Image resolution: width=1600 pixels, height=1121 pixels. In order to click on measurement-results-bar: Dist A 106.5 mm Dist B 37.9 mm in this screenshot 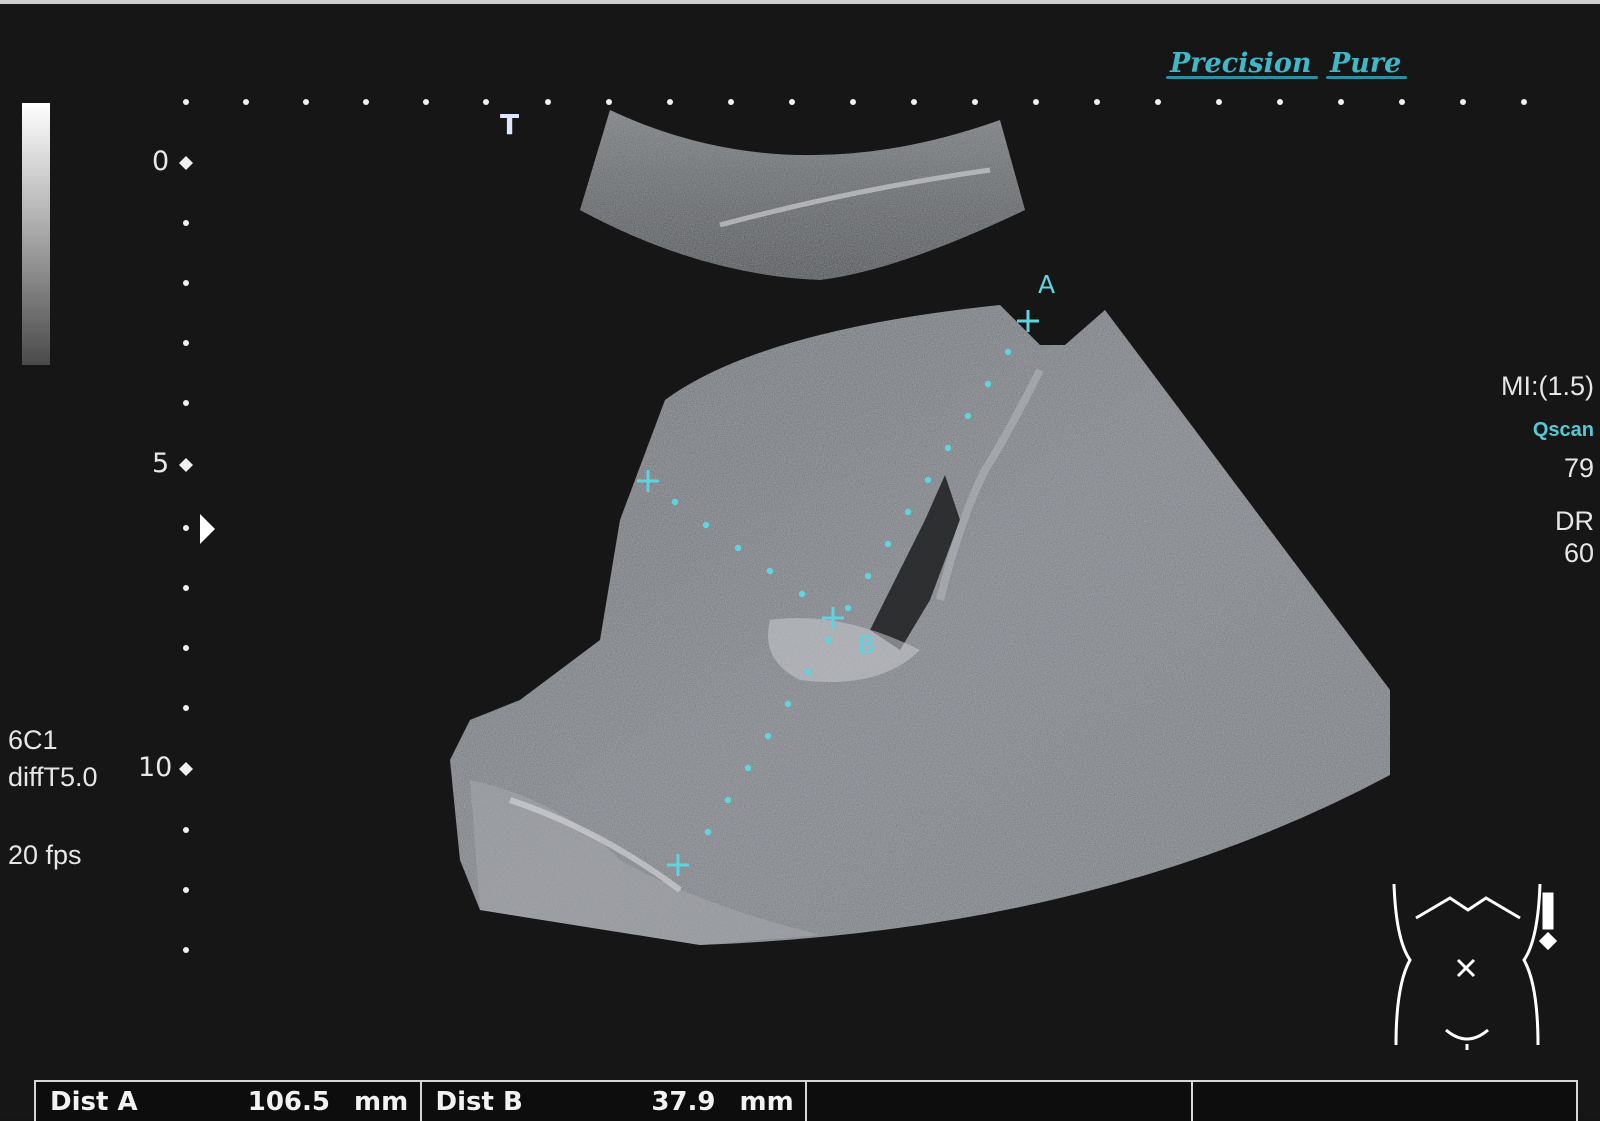, I will do `click(806, 1100)`.